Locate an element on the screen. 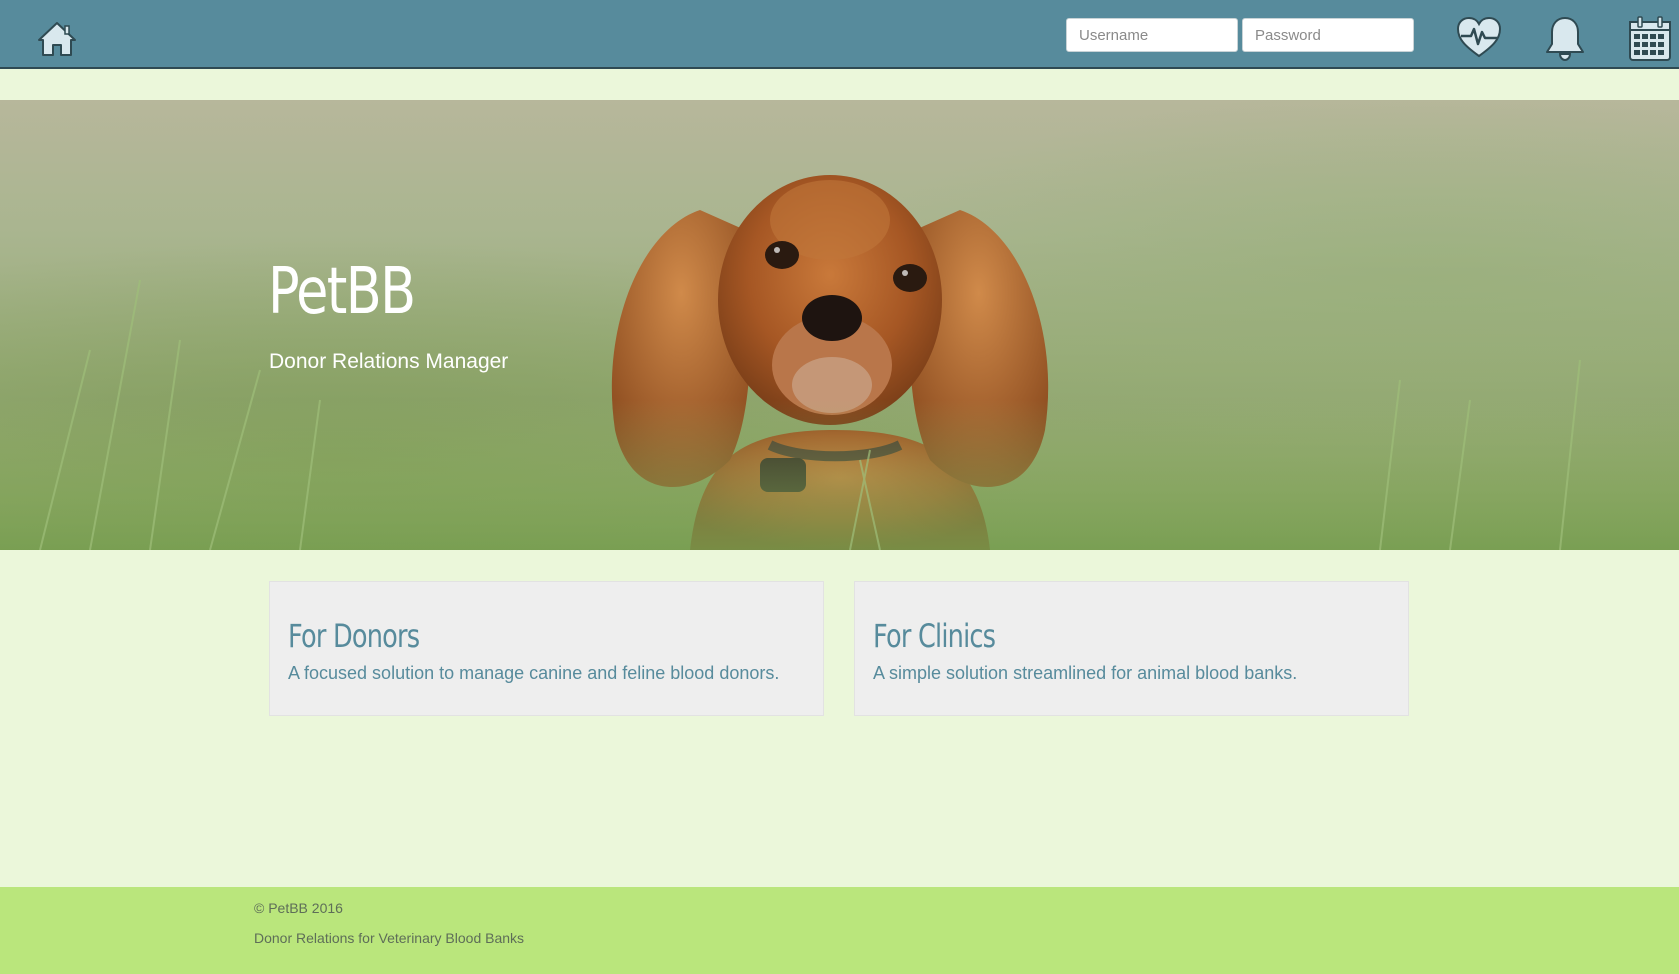 This screenshot has height=974, width=1679. calendar-icon is located at coordinates (1650, 38).